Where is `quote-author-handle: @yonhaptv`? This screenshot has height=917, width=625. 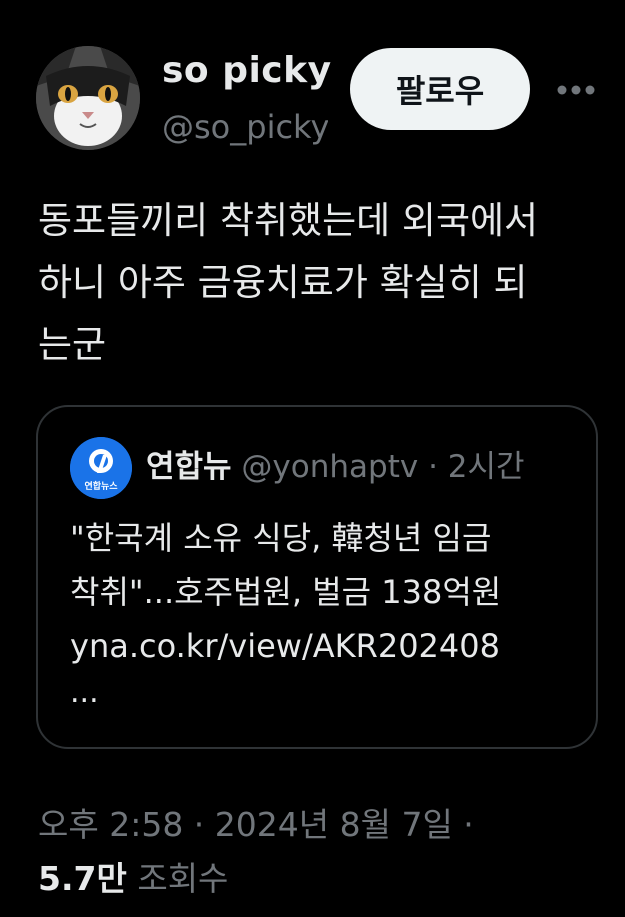 quote-author-handle: @yonhaptv is located at coordinates (329, 467).